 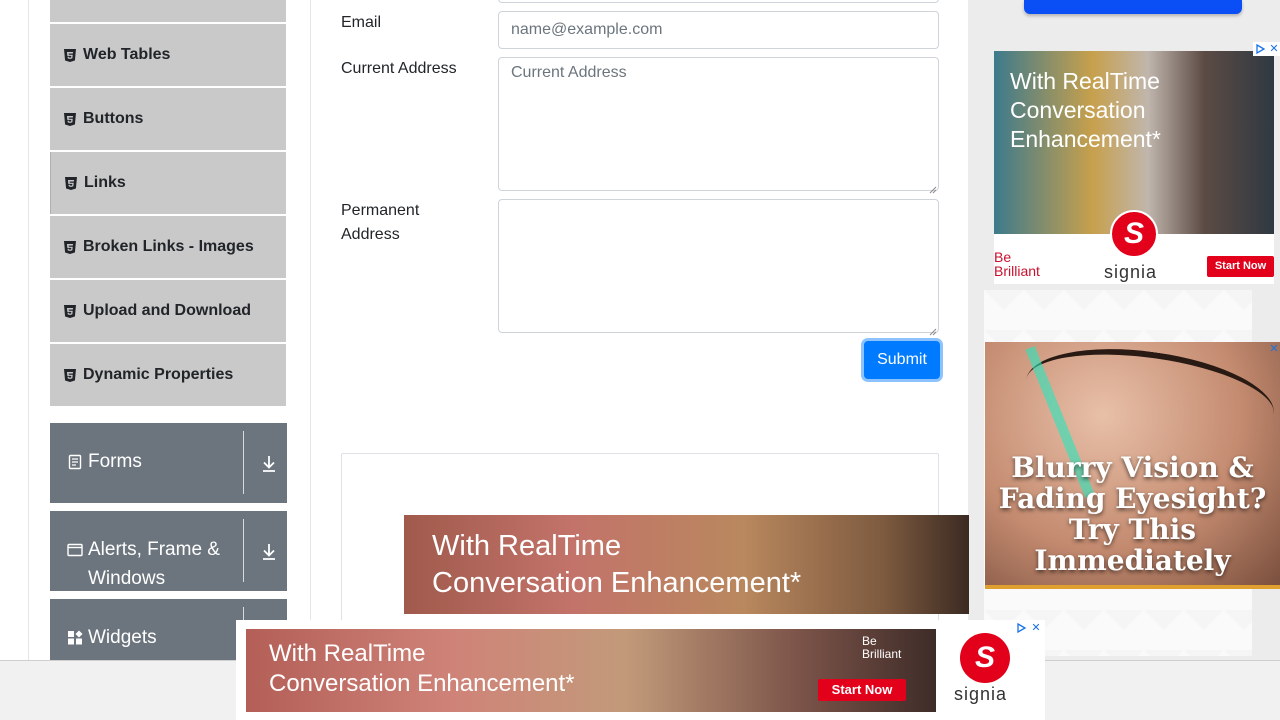 I want to click on sidebar-group-label: Alerts, Frame &, so click(x=154, y=549).